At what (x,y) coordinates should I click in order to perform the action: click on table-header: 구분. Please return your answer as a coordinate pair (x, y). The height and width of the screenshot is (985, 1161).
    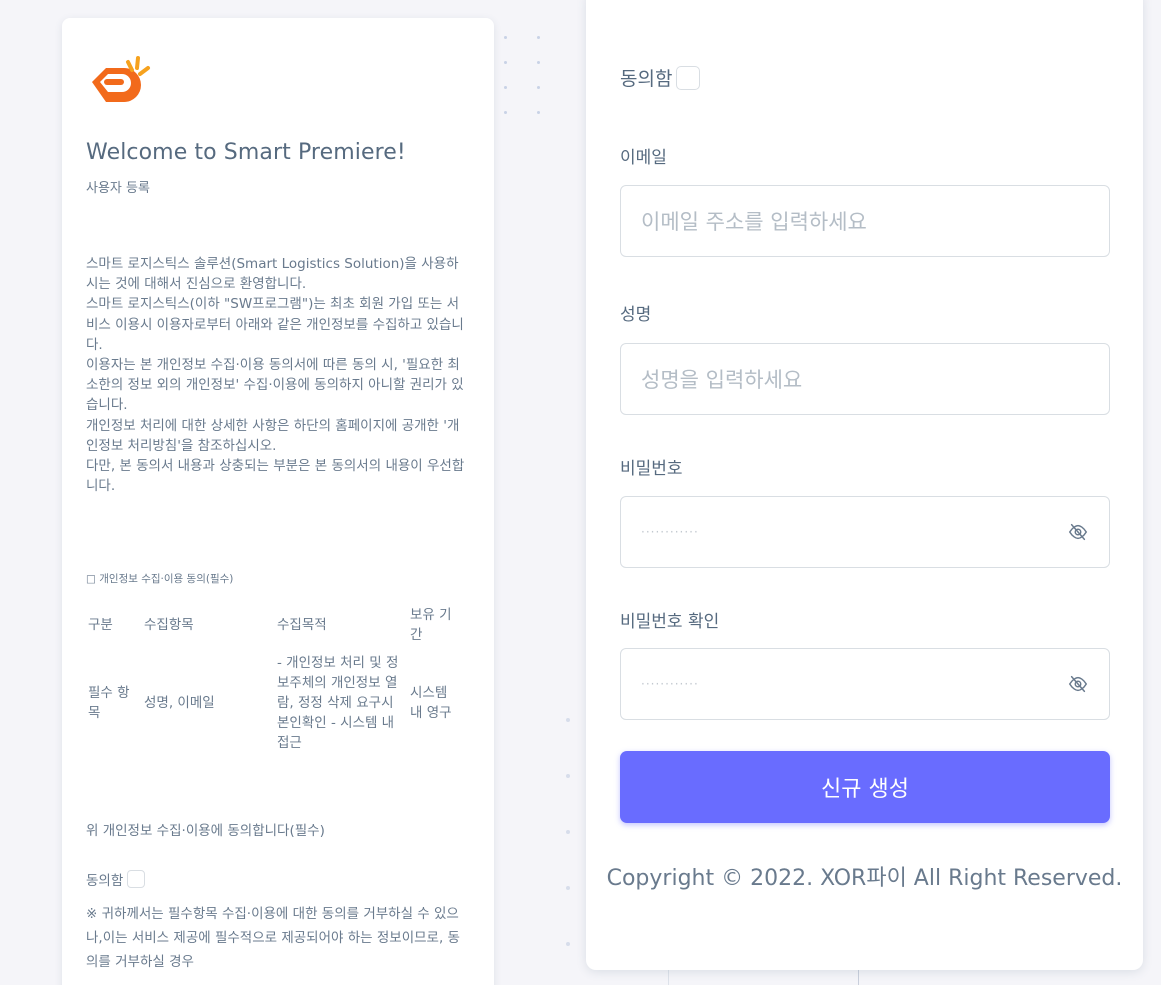
    Looking at the image, I should click on (100, 625).